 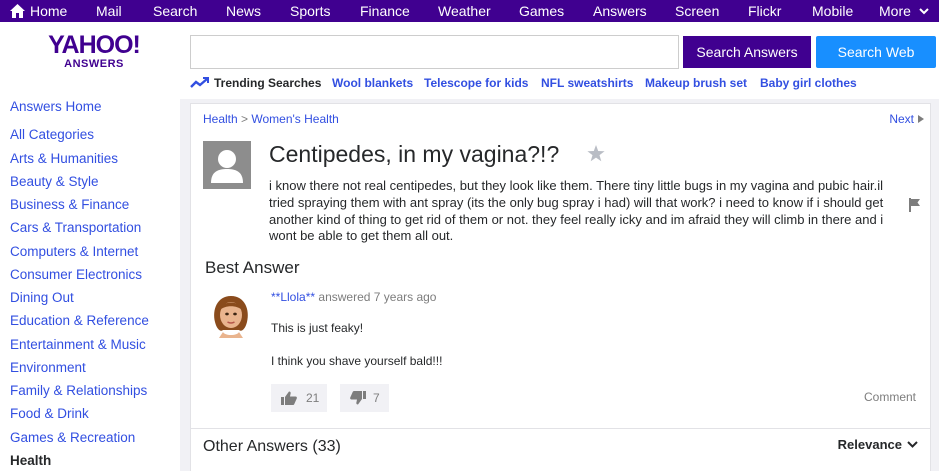 I want to click on comment-link: Comment, so click(x=890, y=397).